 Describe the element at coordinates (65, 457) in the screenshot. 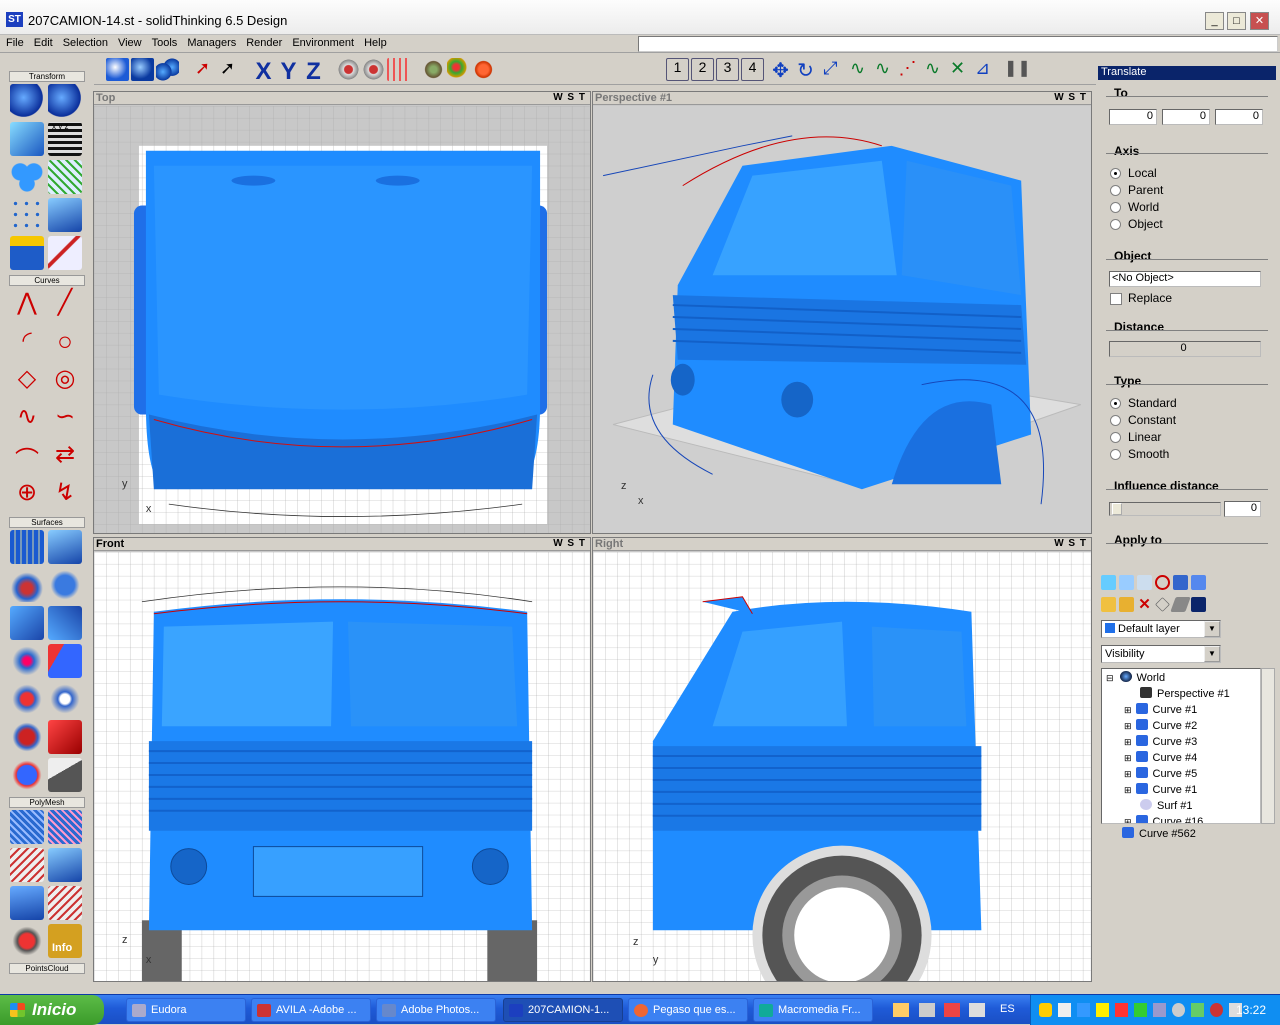

I see `trim-curve-icon: ⇄` at that location.